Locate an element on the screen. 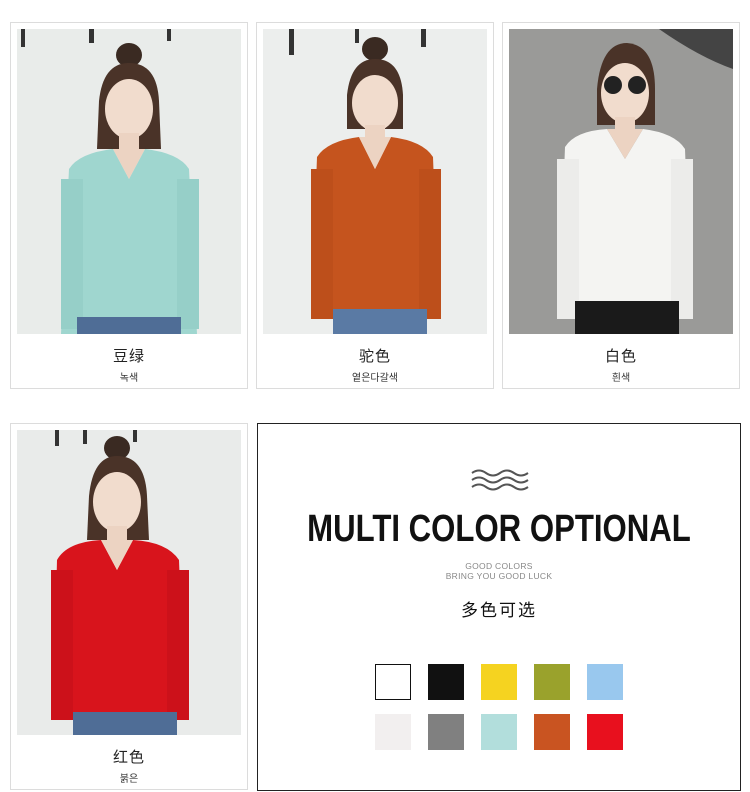 This screenshot has height=792, width=750. product-photo-green is located at coordinates (129, 181).